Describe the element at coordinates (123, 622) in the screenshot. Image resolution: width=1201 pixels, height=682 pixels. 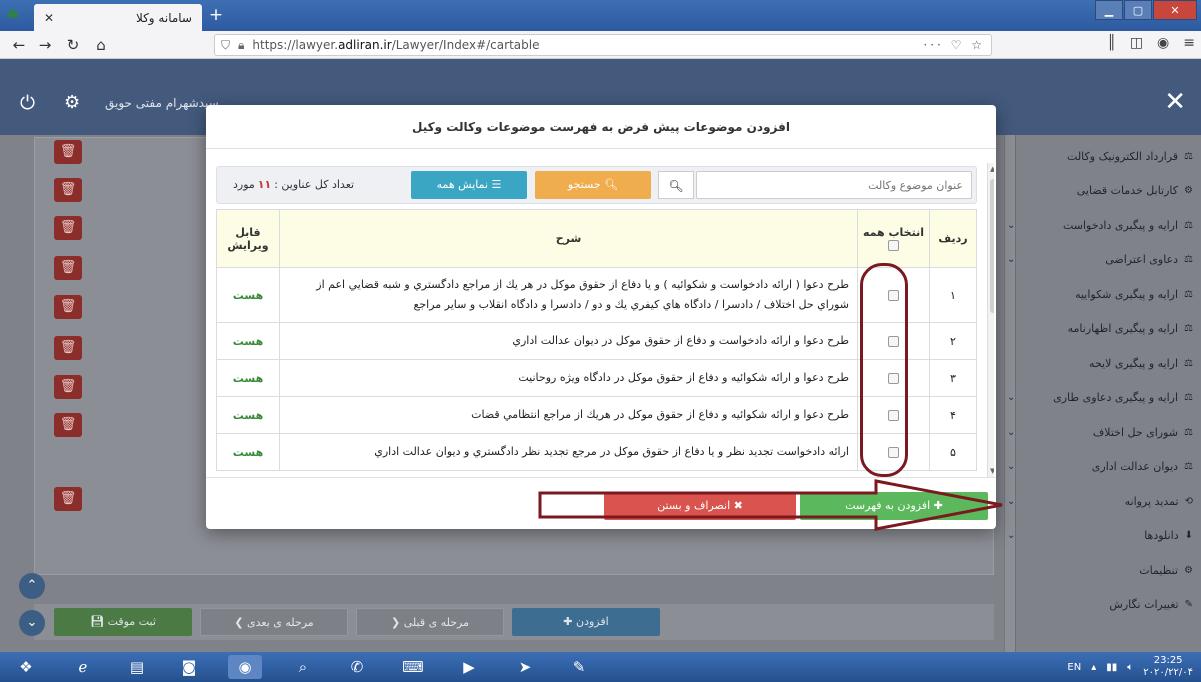
I see `temp-save-button: 💾︎ ثبت موقت` at that location.